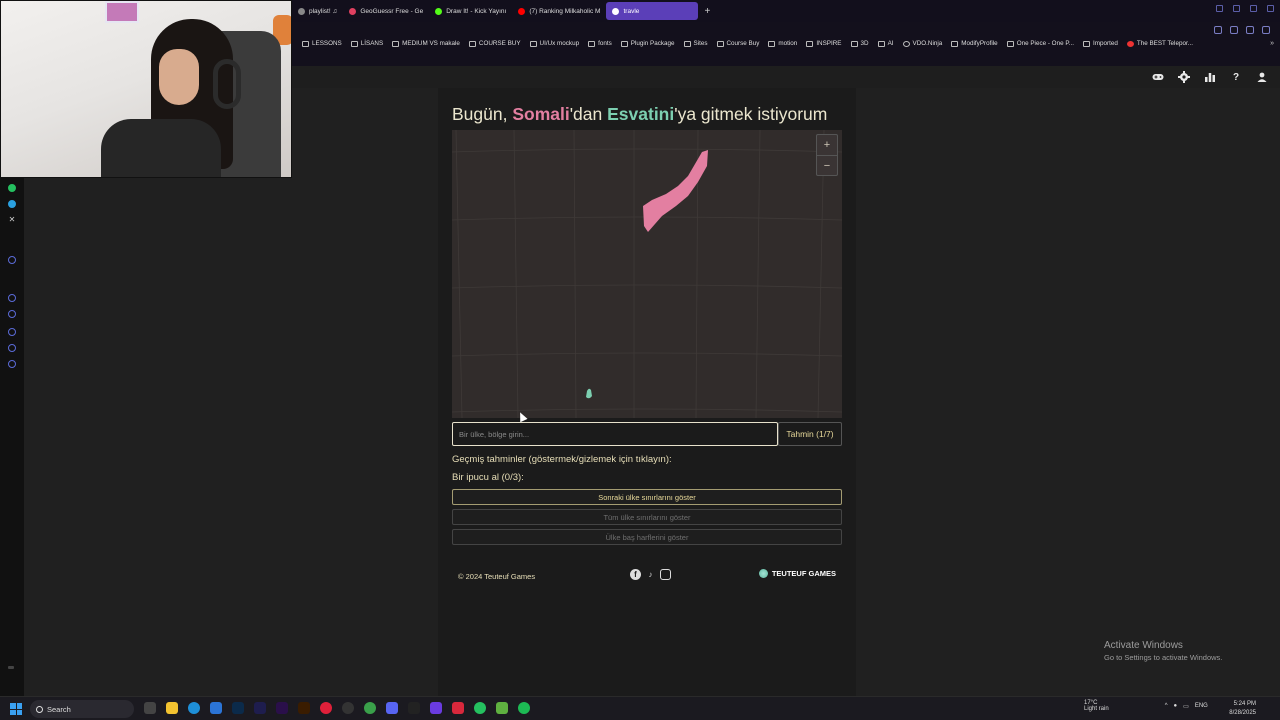 Image resolution: width=1280 pixels, height=720 pixels. I want to click on browser-toolbar-icons, so click(1242, 30).